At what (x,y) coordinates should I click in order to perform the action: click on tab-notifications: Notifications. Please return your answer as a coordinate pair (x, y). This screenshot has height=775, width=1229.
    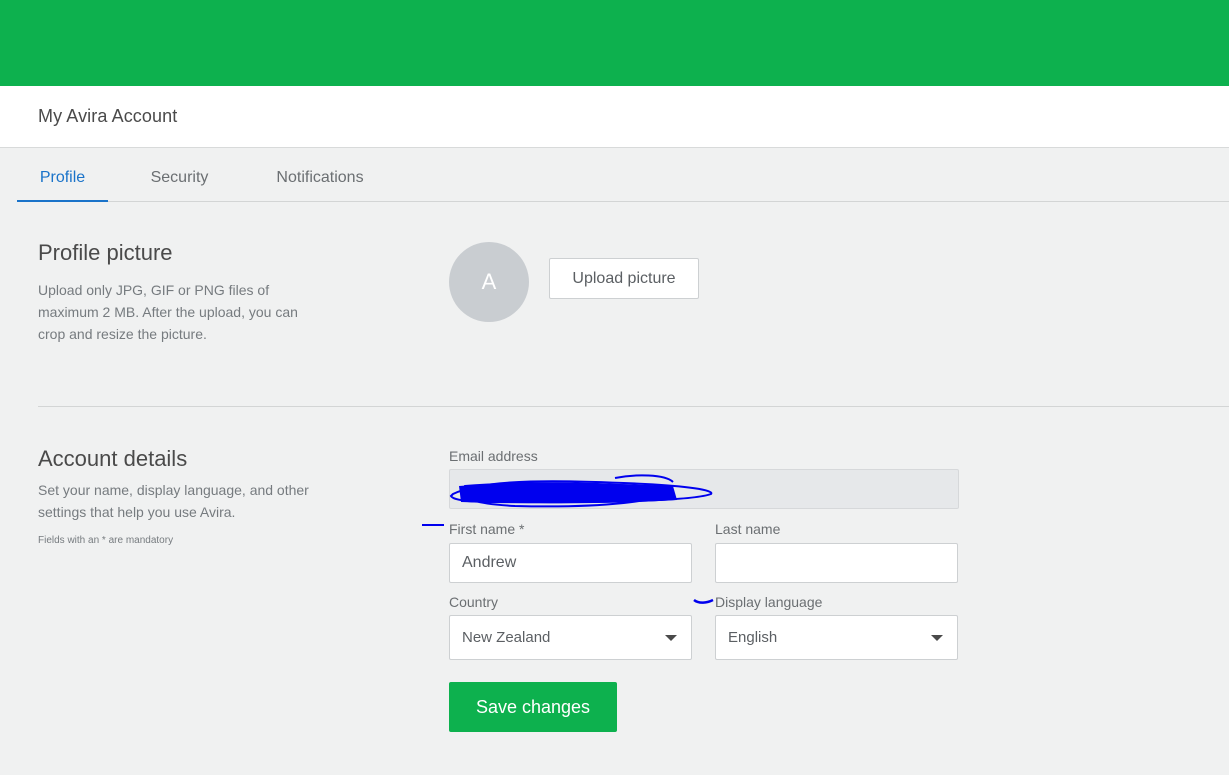
    Looking at the image, I should click on (320, 175).